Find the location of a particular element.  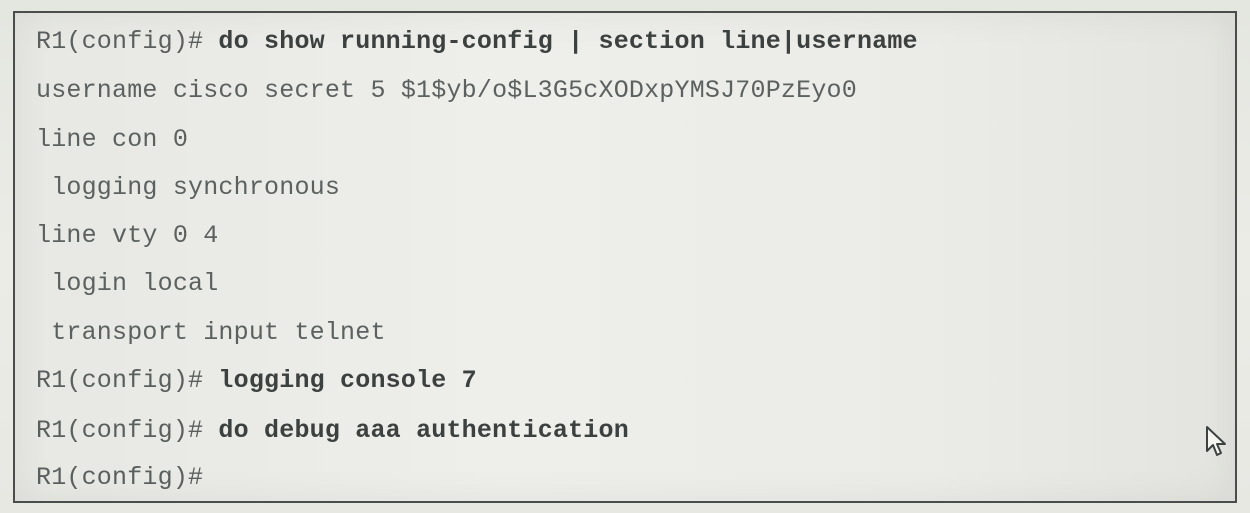

terminal-output-line: logging synchronous is located at coordinates (188, 187).